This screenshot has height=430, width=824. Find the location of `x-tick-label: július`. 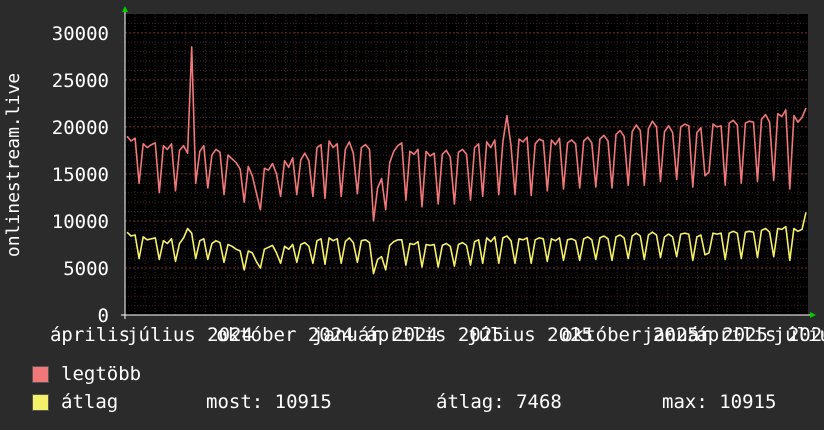

x-tick-label: július is located at coordinates (799, 335).